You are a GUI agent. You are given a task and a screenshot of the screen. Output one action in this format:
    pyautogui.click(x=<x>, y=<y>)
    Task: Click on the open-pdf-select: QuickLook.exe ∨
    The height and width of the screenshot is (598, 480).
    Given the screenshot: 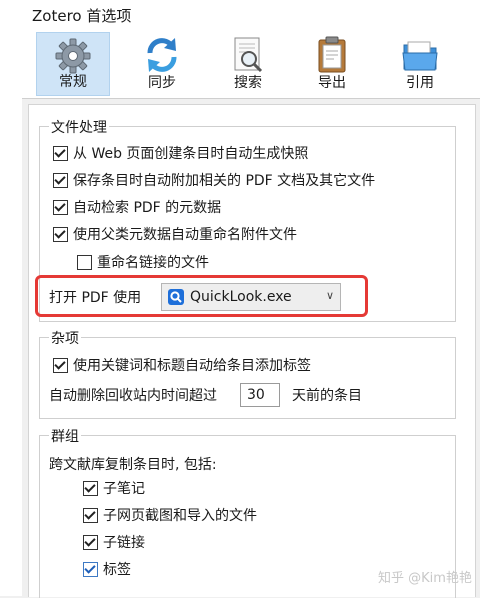 What is the action you would take?
    pyautogui.click(x=251, y=297)
    